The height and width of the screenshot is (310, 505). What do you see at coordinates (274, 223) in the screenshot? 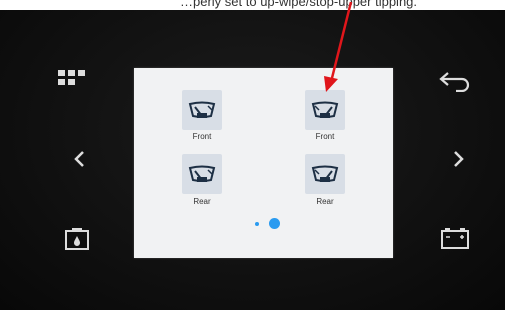
I see `page-dot-2-active` at bounding box center [274, 223].